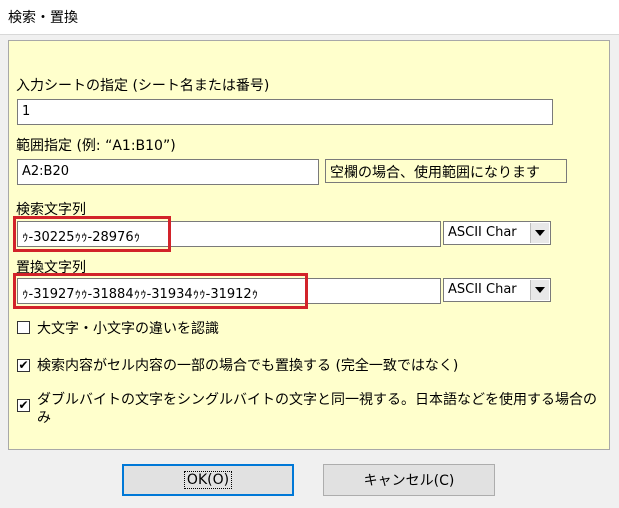 The image size is (619, 508). I want to click on range-label: 範囲指定 (例: “A1:B10”), so click(96, 146).